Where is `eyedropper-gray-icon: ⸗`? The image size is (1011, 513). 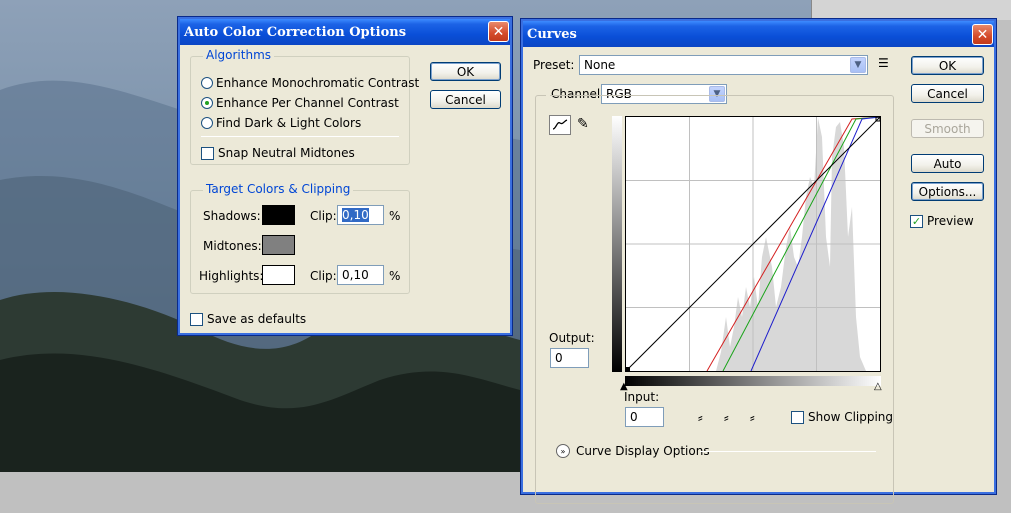
eyedropper-gray-icon: ⸗ is located at coordinates (726, 417).